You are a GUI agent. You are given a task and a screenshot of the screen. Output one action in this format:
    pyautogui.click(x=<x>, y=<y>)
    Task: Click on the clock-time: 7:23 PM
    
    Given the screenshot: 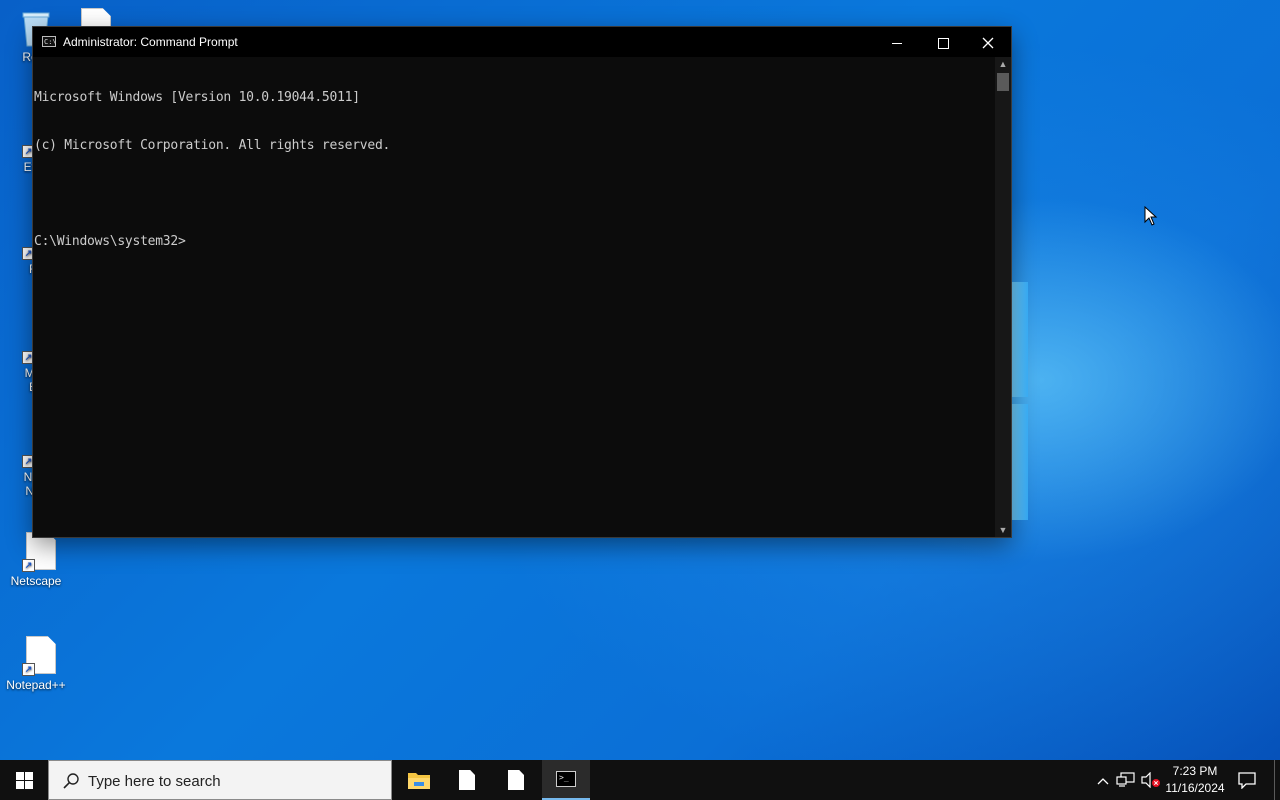 What is the action you would take?
    pyautogui.click(x=1195, y=771)
    